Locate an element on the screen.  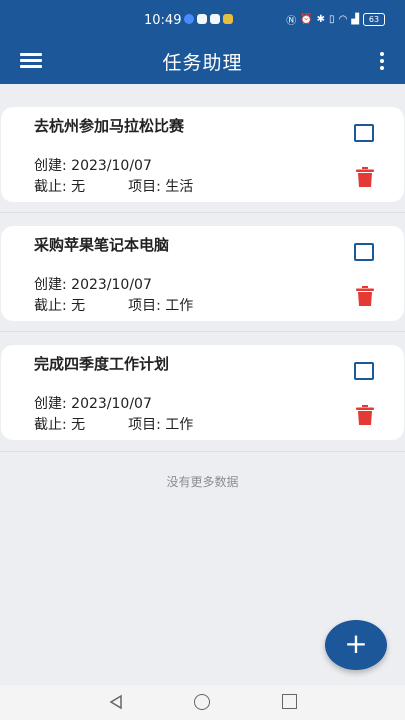
nfc-icon: Ⓝ is located at coordinates (291, 21).